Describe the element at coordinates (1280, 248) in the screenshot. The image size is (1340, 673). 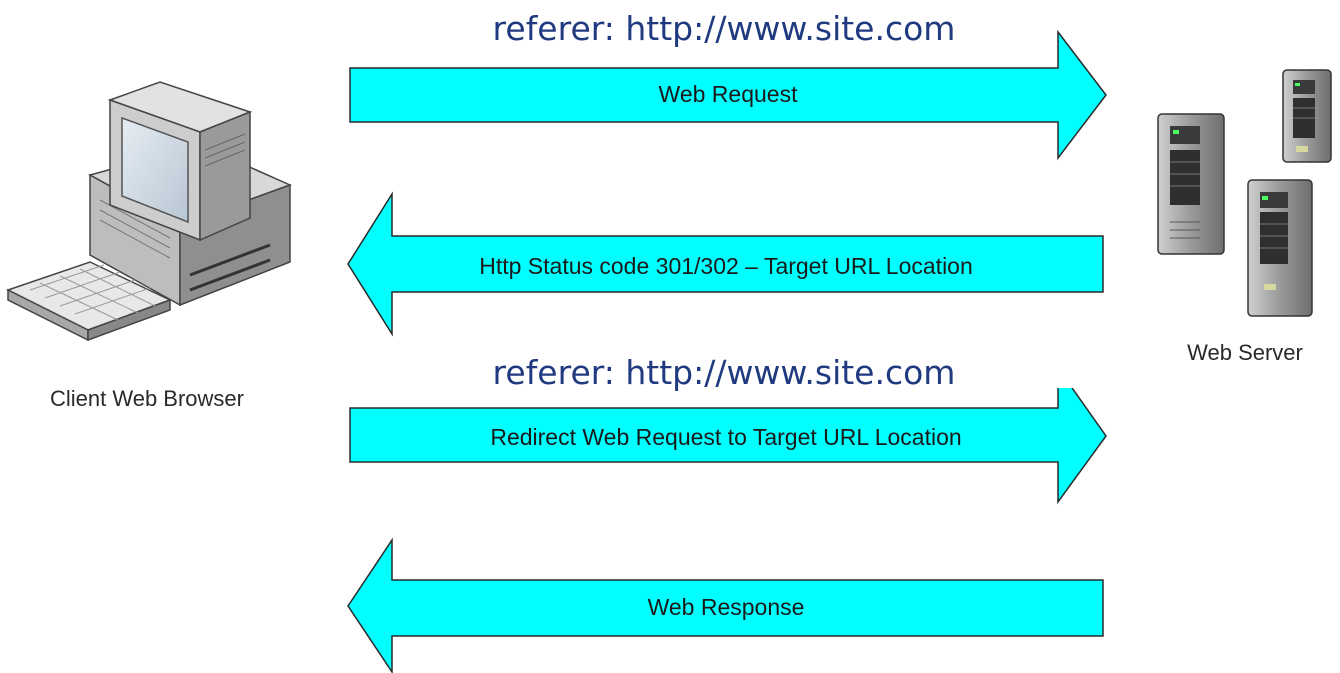
I see `server-tower-bottom-right` at that location.